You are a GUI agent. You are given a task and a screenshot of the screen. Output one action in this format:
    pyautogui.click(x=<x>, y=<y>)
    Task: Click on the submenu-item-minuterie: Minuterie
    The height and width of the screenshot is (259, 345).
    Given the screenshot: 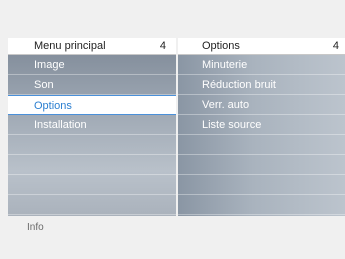 What is the action you would take?
    pyautogui.click(x=261, y=65)
    